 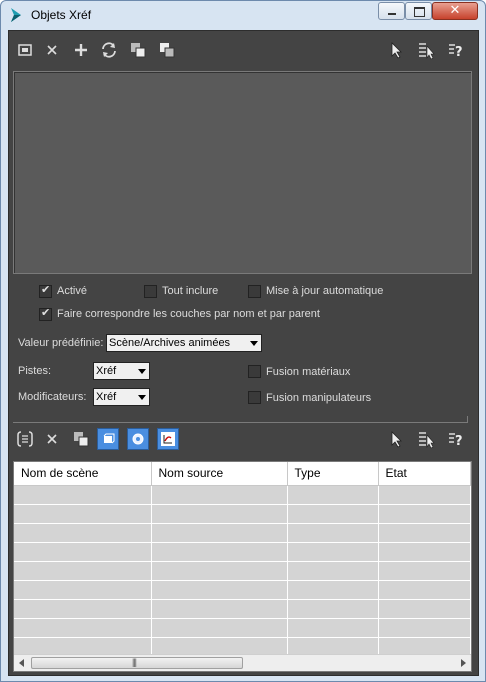 What do you see at coordinates (25, 50) in the screenshot?
I see `select-objects-icon` at bounding box center [25, 50].